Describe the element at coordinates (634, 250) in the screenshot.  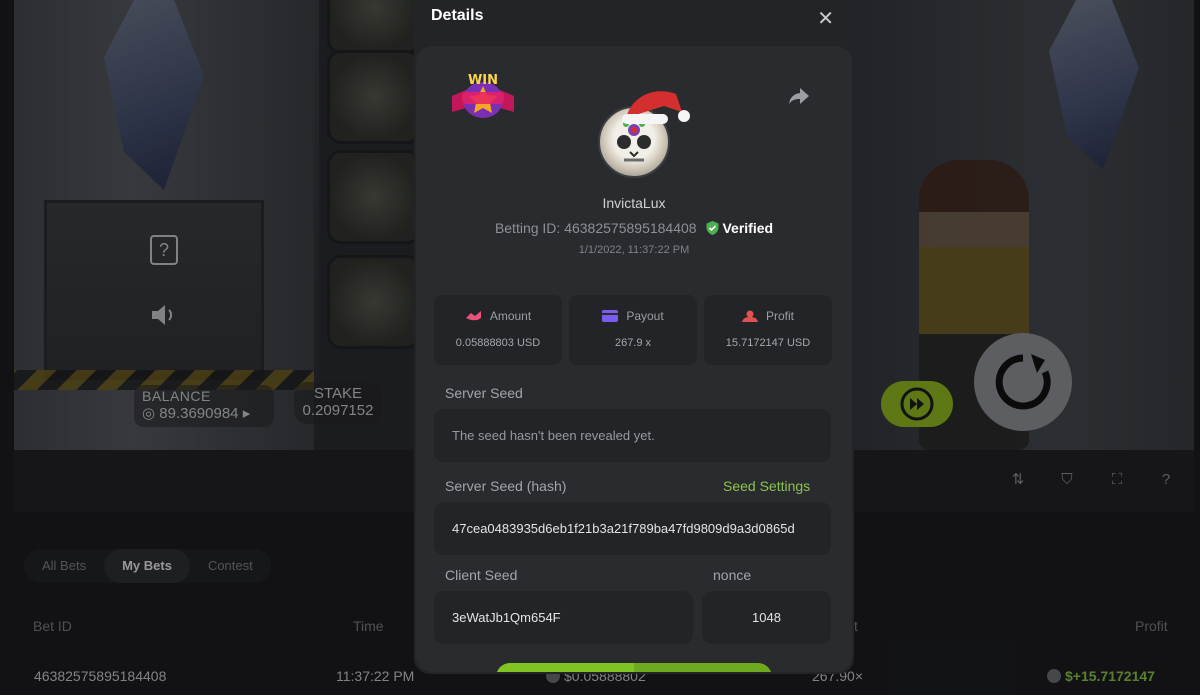
I see `bet-timestamp: 1/1/2022, 11:37:22 PM` at that location.